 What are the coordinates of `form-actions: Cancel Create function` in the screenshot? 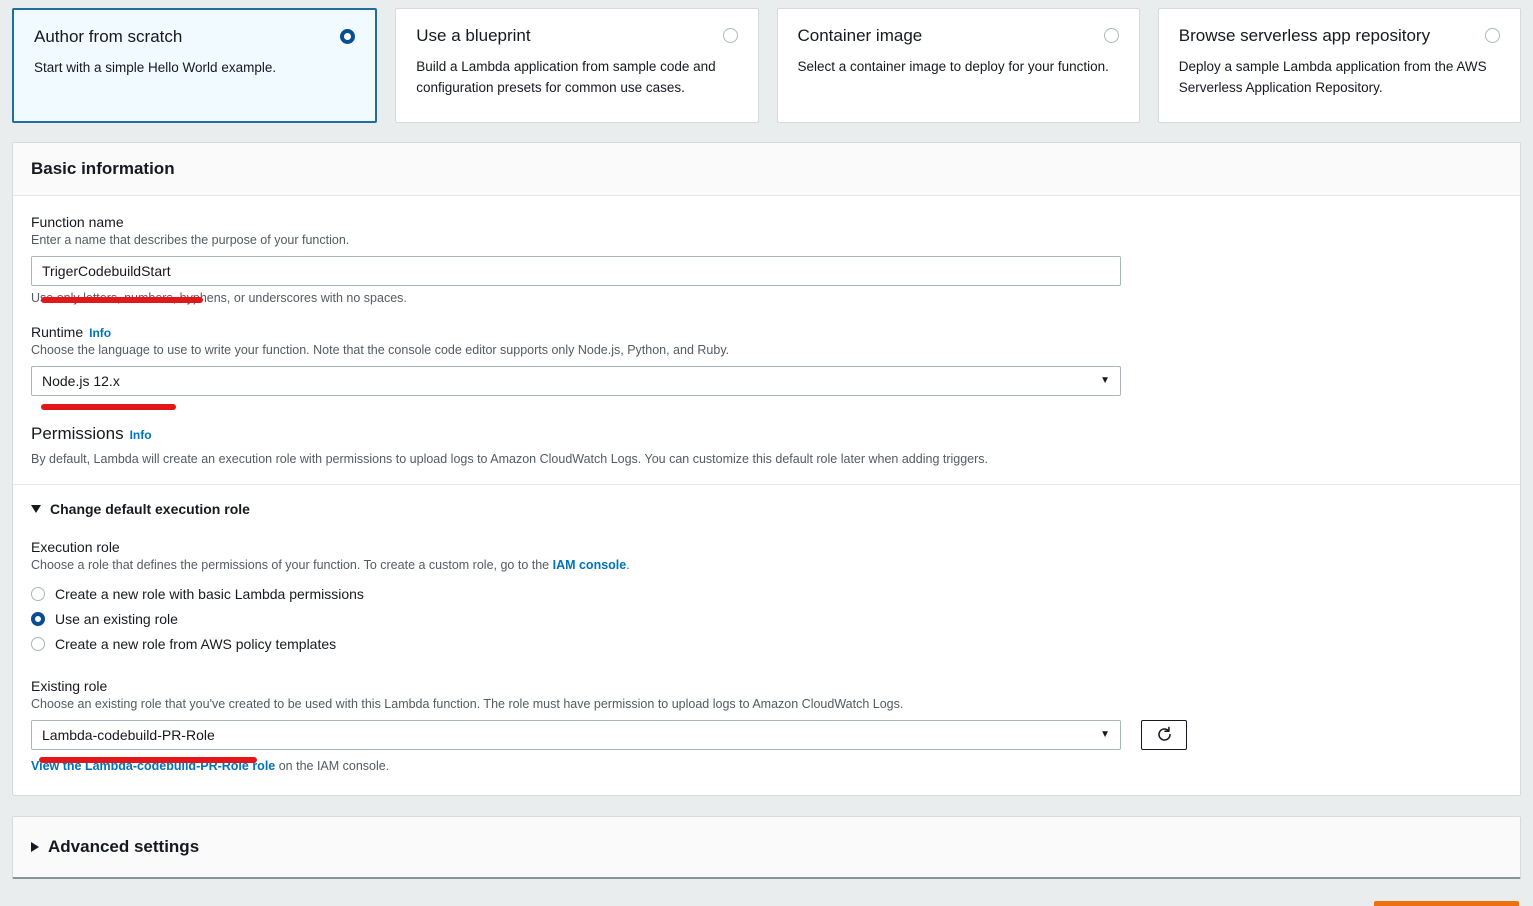 It's located at (766, 892).